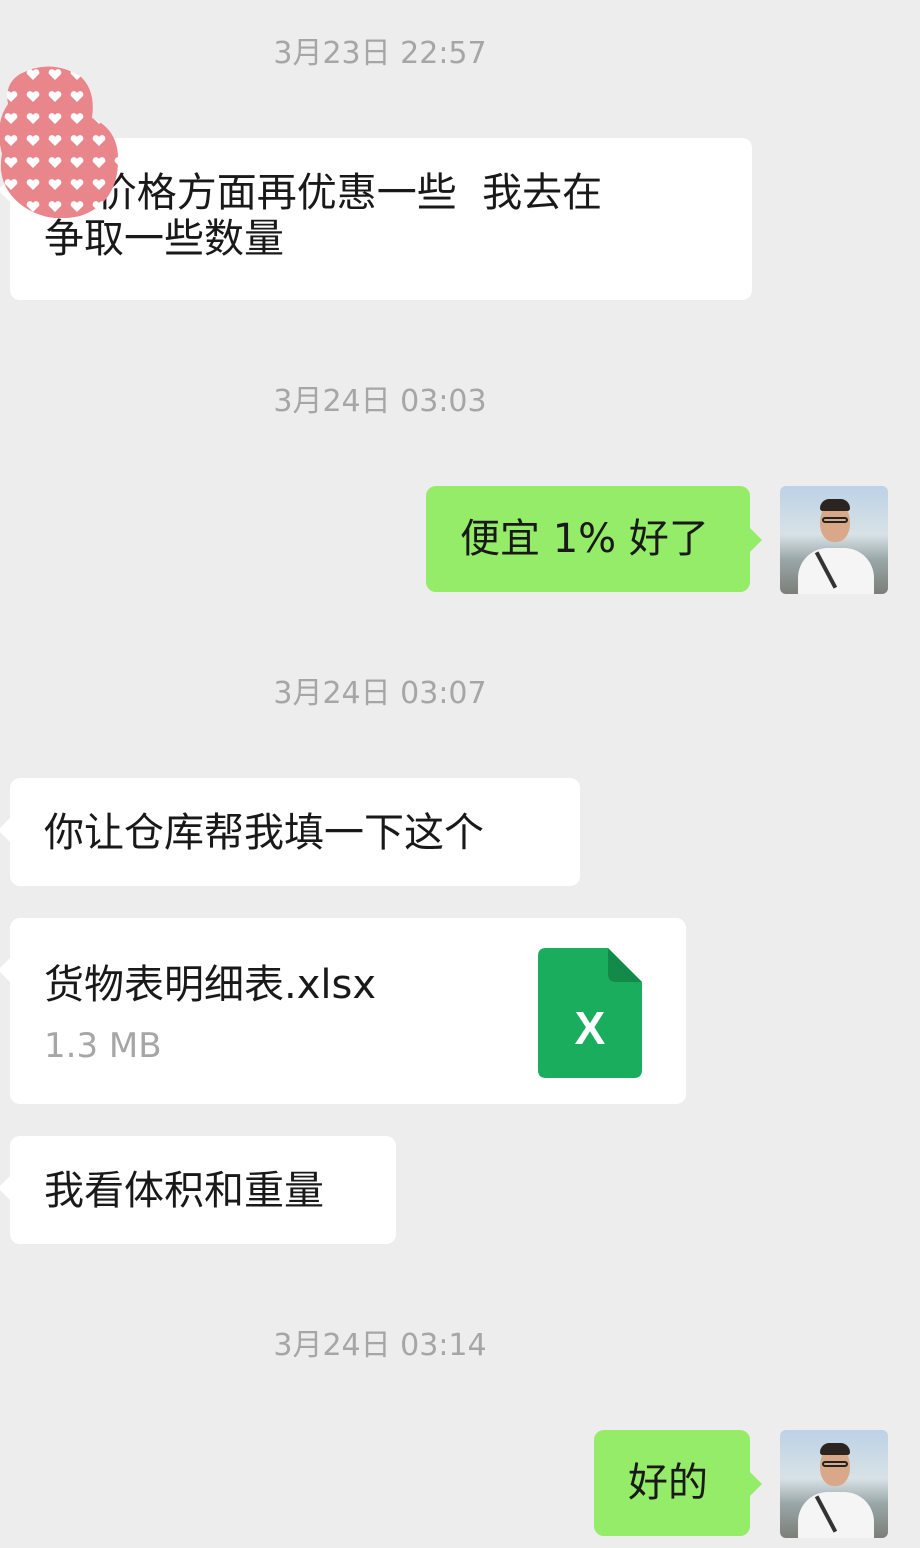 The height and width of the screenshot is (1548, 920). What do you see at coordinates (380, 1345) in the screenshot?
I see `timestamp: 3月24日 03:14` at bounding box center [380, 1345].